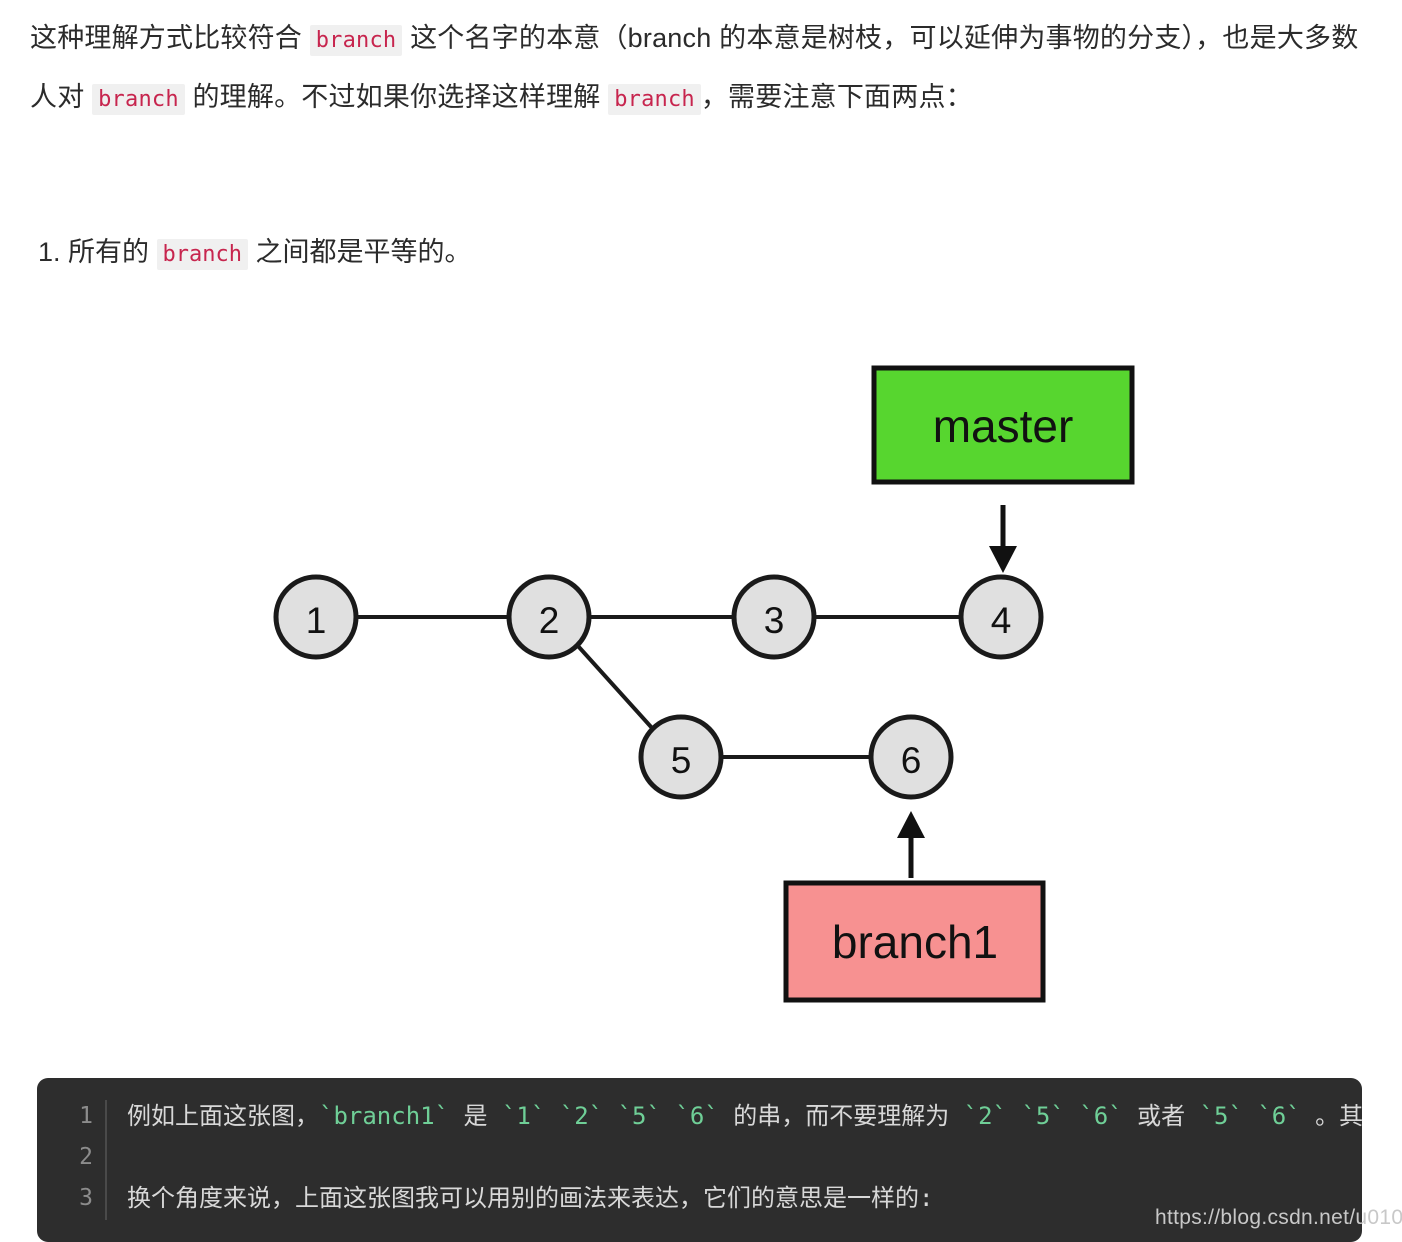 The width and height of the screenshot is (1402, 1242). I want to click on inline-code-branch-3: branch, so click(654, 99).